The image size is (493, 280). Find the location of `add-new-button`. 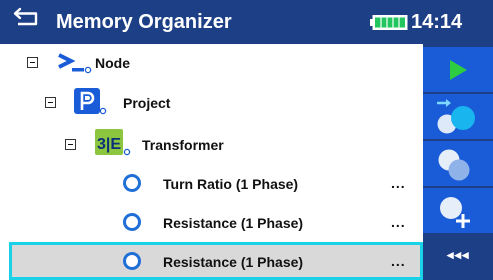

add-new-button is located at coordinates (458, 210).